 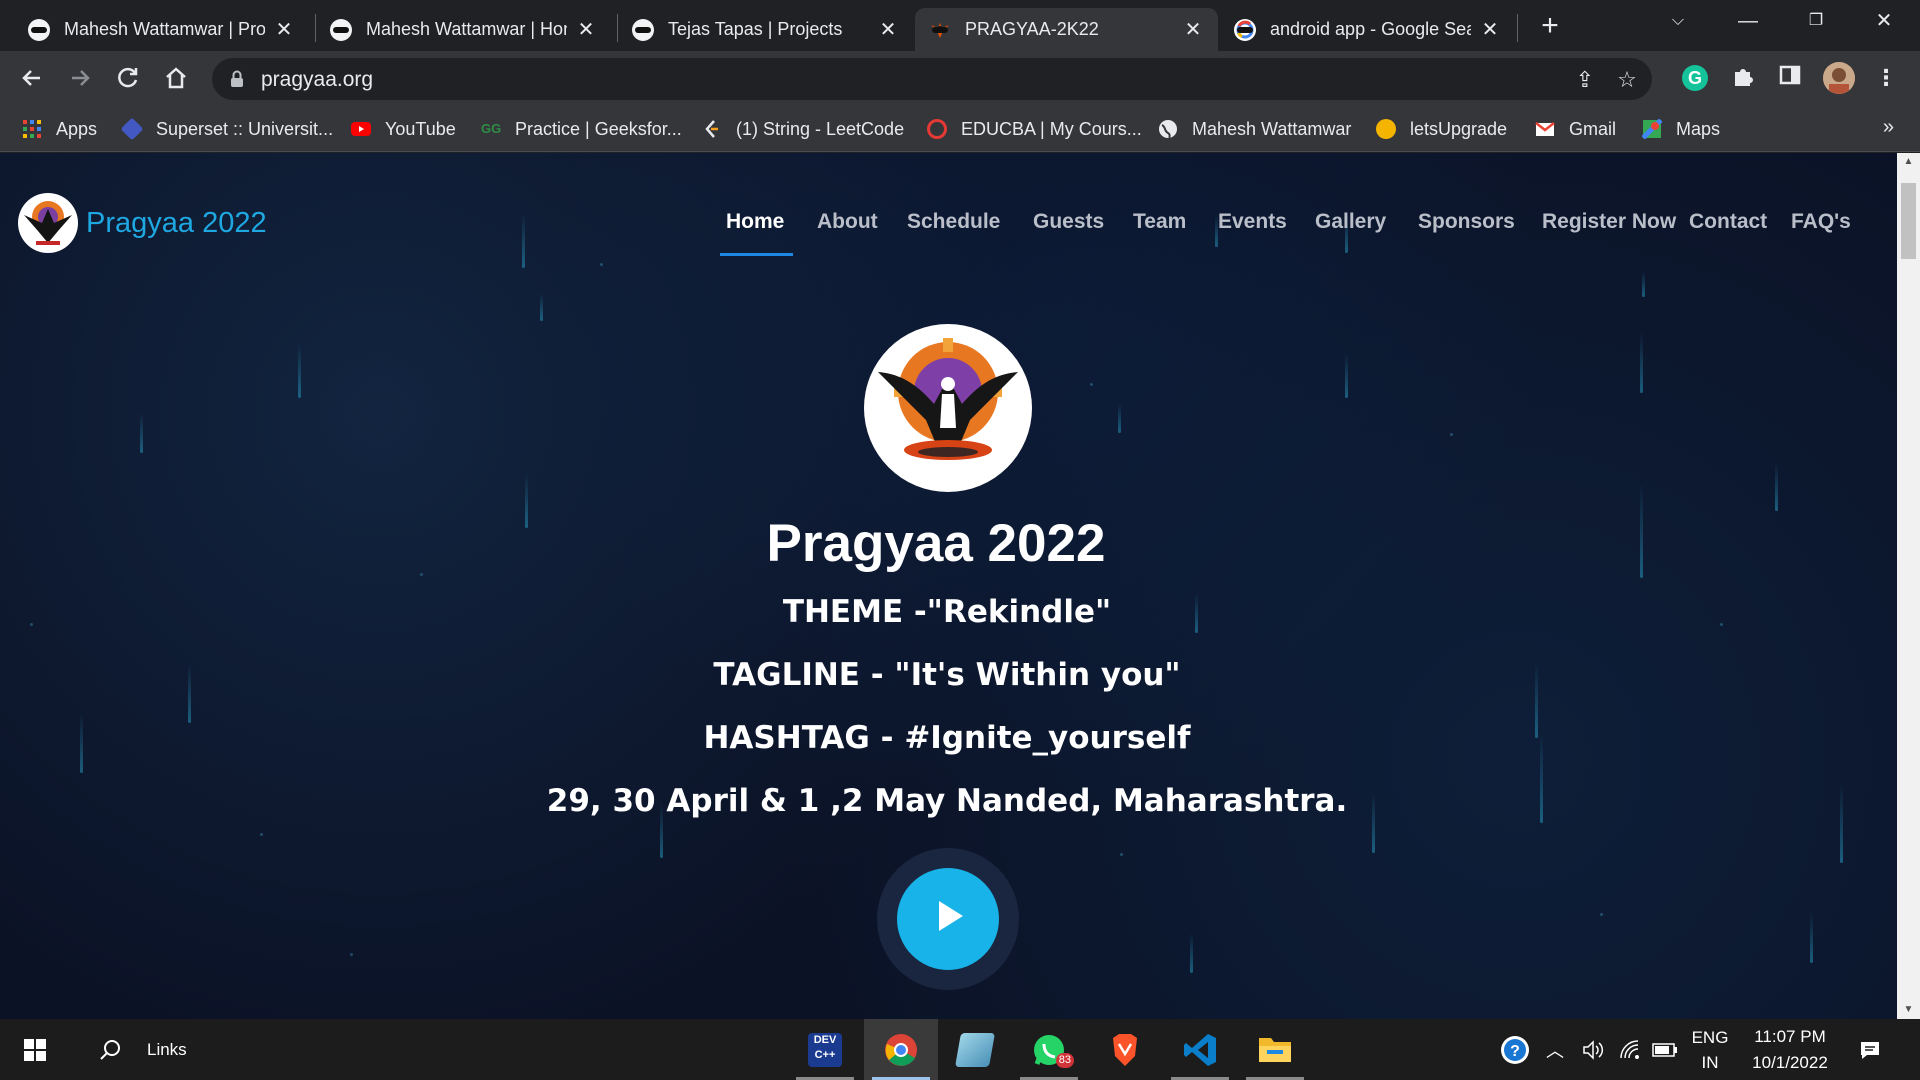 I want to click on help-tray-icon: ?, so click(x=1515, y=1049).